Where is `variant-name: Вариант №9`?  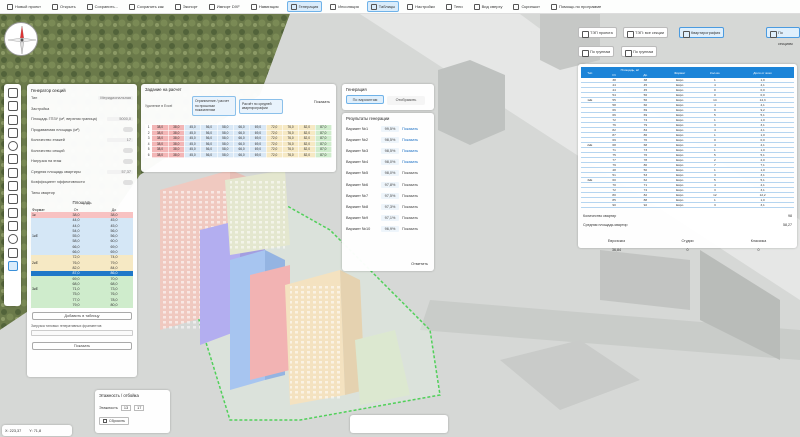 variant-name: Вариант №9 is located at coordinates (362, 218).